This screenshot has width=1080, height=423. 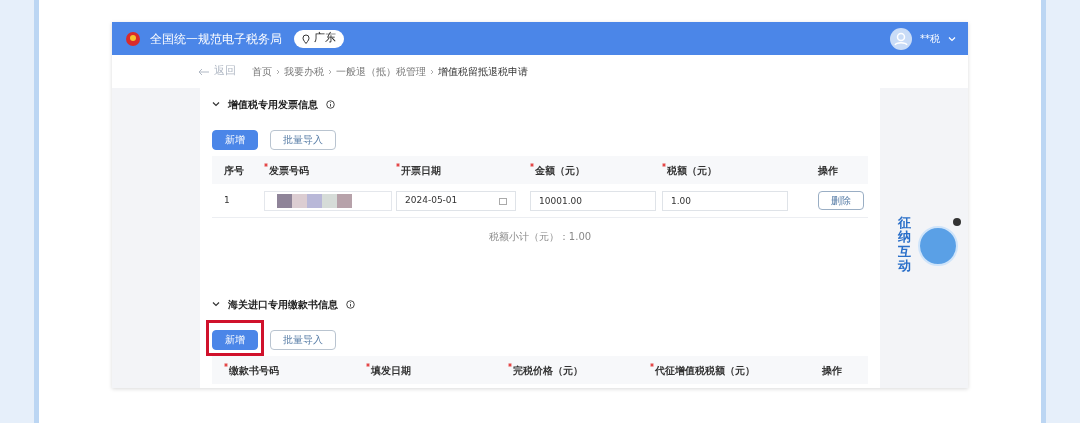 I want to click on calendar-icon, so click(x=503, y=200).